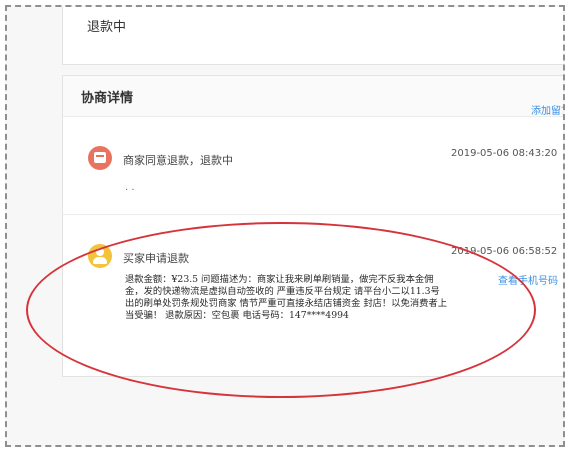  I want to click on user-icon, so click(100, 256).